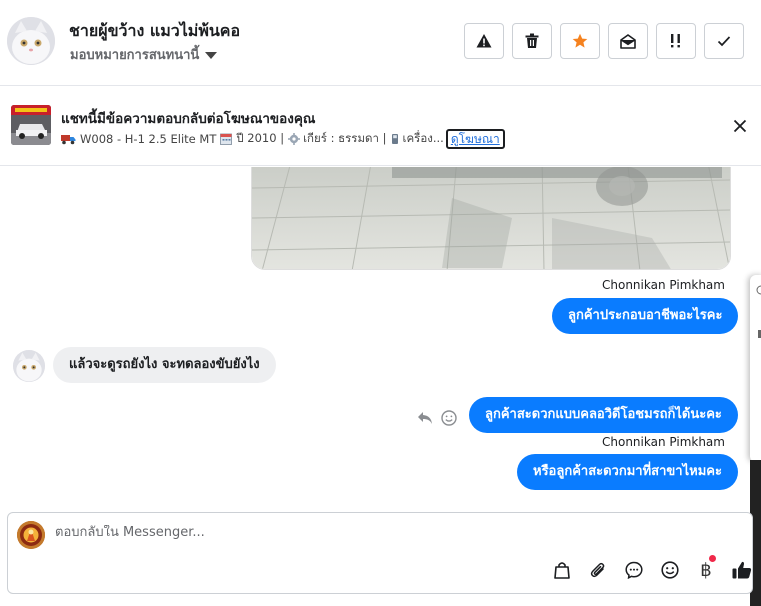  I want to click on thumbs-up-icon, so click(742, 570).